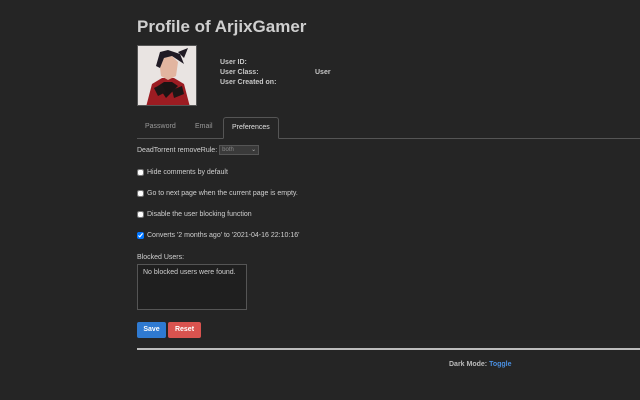 This screenshot has height=400, width=640. What do you see at coordinates (468, 364) in the screenshot?
I see `dark-mode-label: Dark Mode:` at bounding box center [468, 364].